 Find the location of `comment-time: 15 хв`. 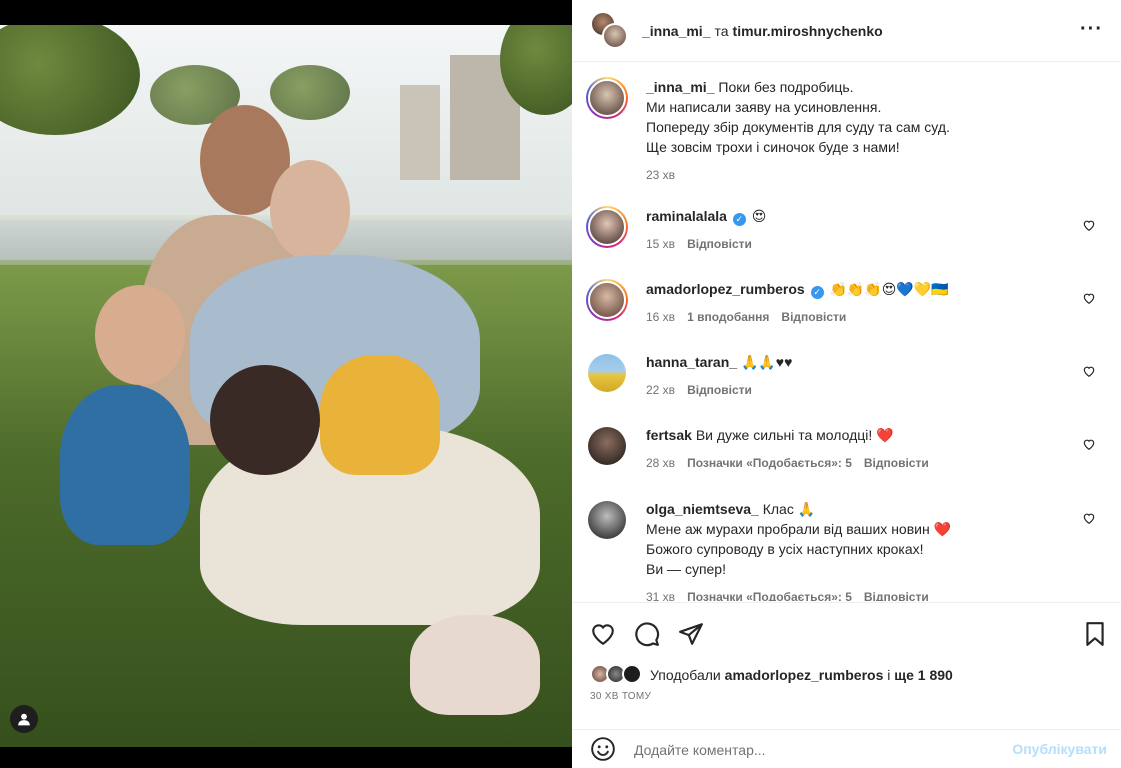

comment-time: 15 хв is located at coordinates (660, 244).